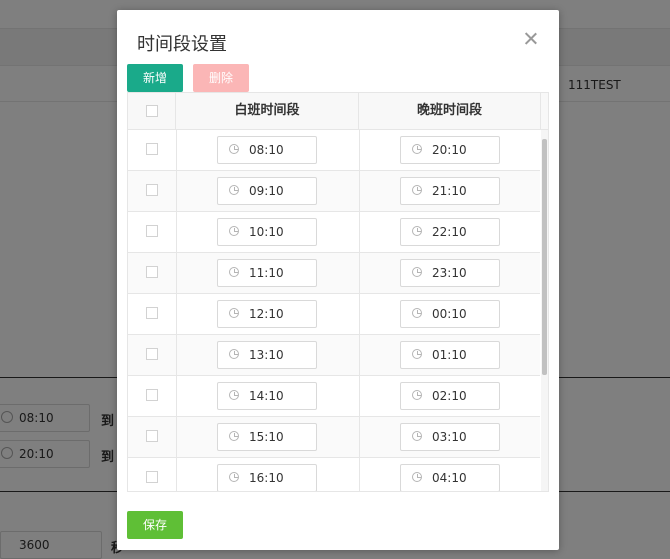 The width and height of the screenshot is (670, 559). I want to click on table-scrollbar, so click(544, 310).